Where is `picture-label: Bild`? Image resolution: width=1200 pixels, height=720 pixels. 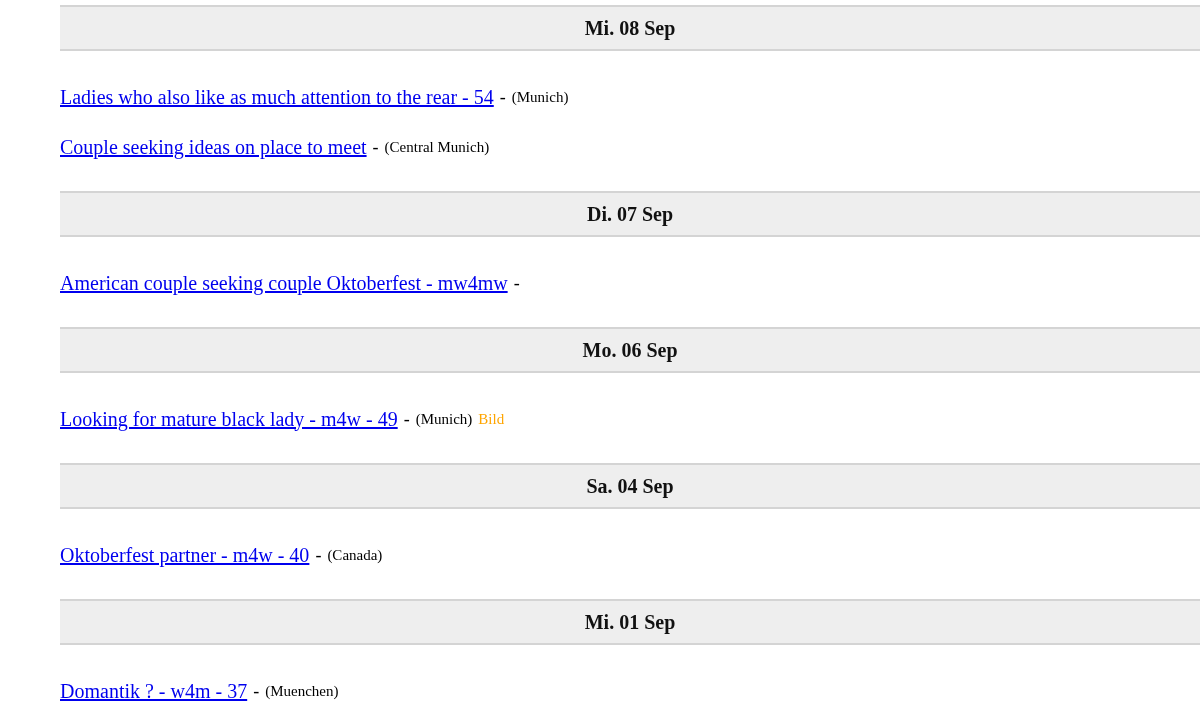
picture-label: Bild is located at coordinates (491, 419).